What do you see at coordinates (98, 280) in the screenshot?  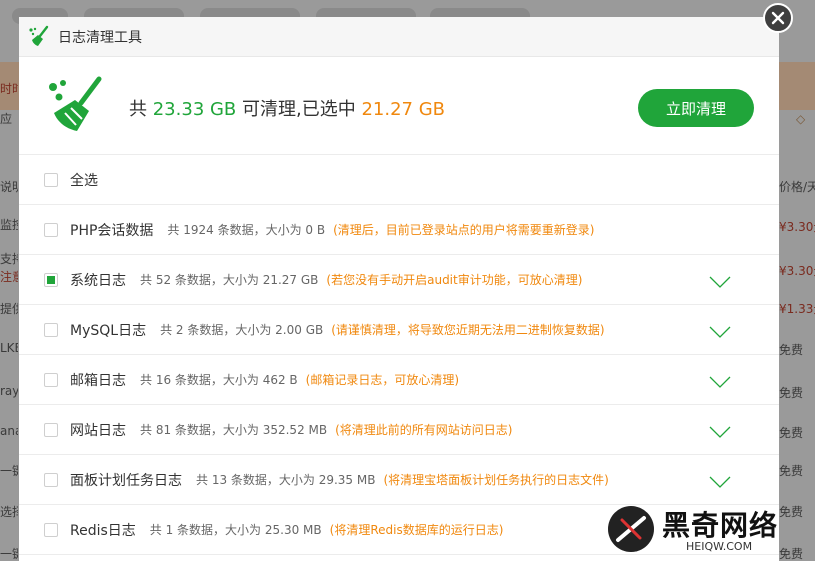 I see `item-name: 系统日志` at bounding box center [98, 280].